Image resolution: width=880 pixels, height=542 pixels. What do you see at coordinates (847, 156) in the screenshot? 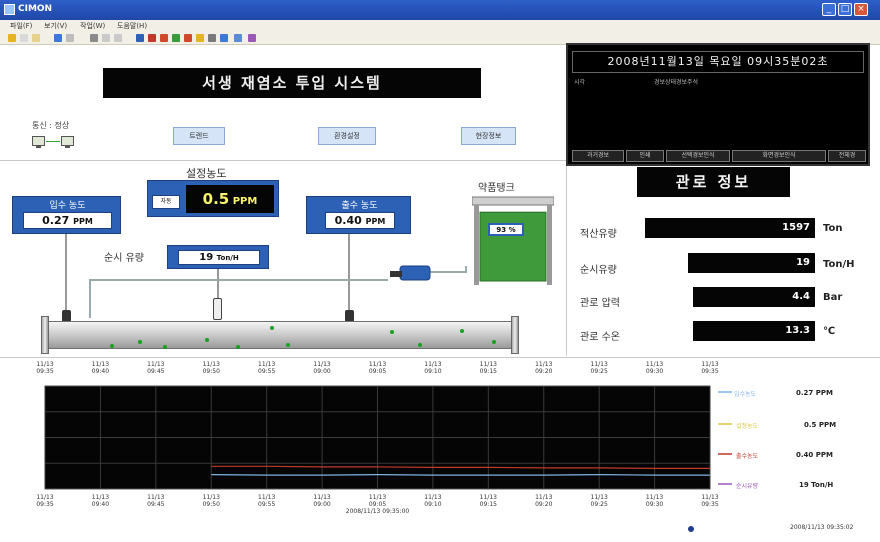
I see `tab-ack-all: 전체경` at bounding box center [847, 156].